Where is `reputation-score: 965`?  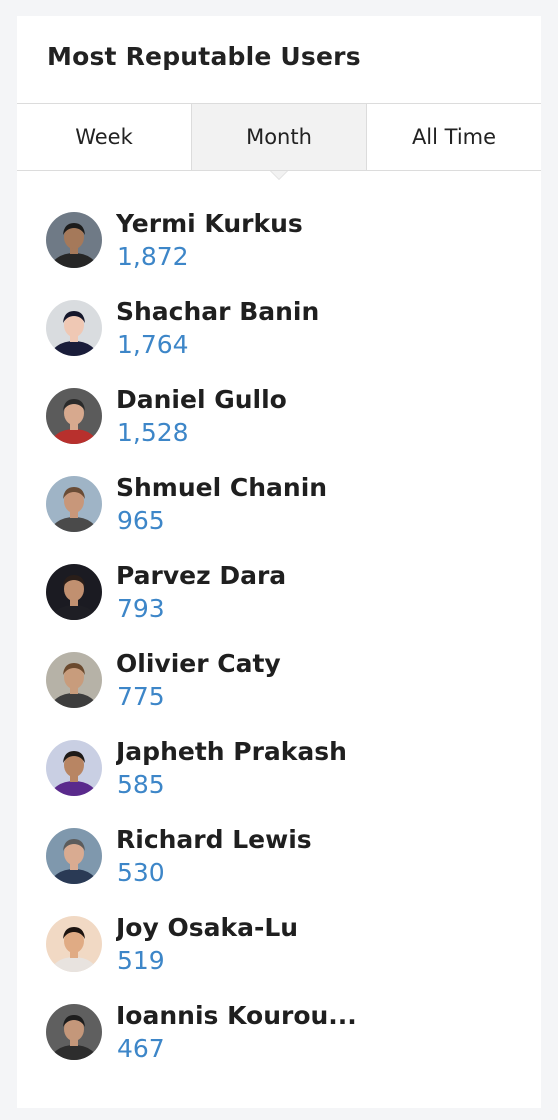
reputation-score: 965 is located at coordinates (141, 520).